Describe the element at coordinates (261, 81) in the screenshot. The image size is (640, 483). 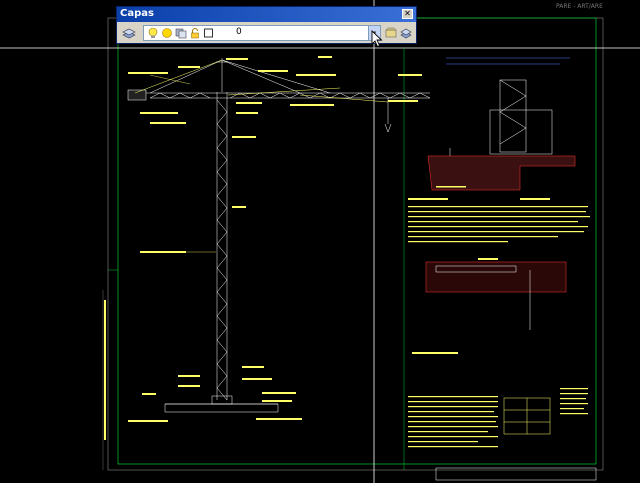
I see `crane-ropes` at that location.